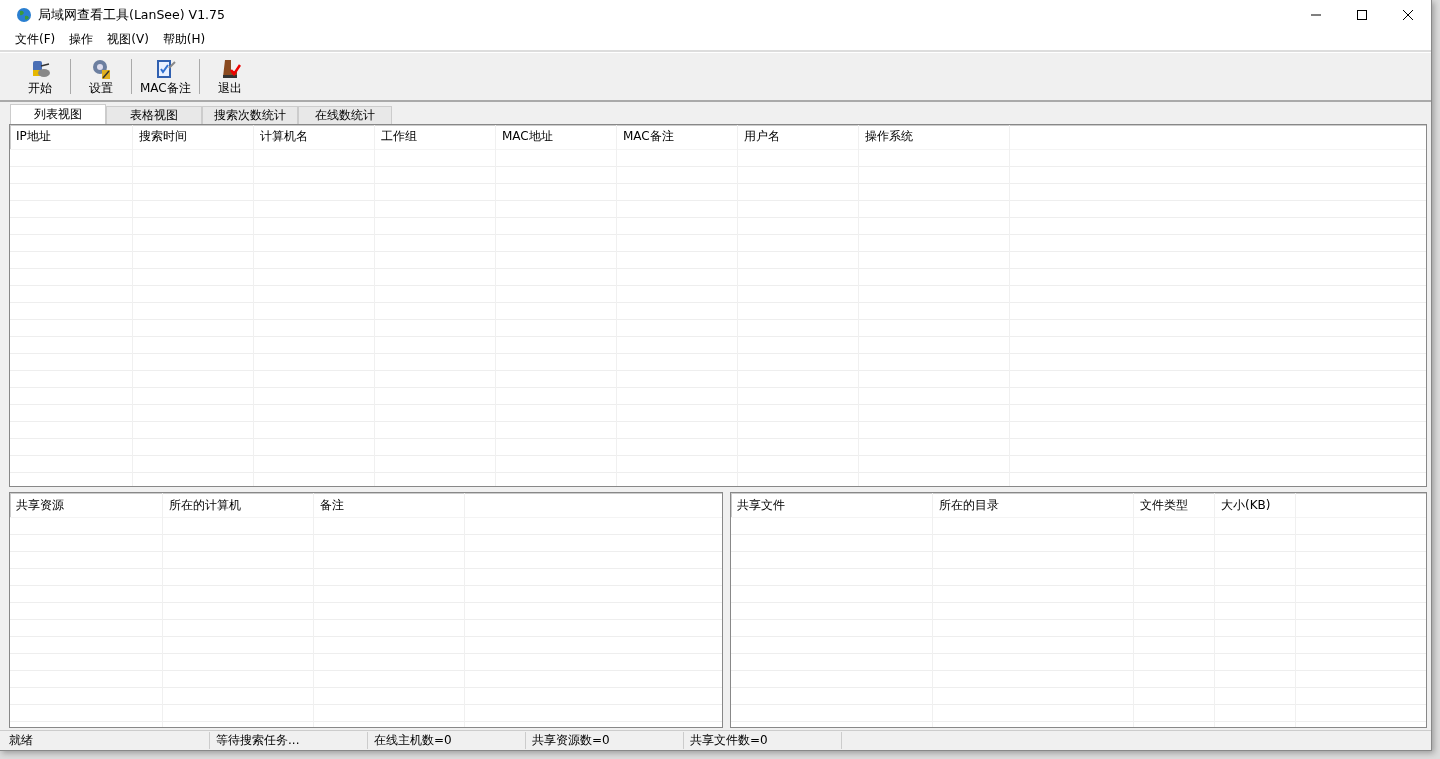 This screenshot has height=759, width=1440. What do you see at coordinates (132, 15) in the screenshot?
I see `window-title: 局域网查看工具(LanSee) V1.75` at bounding box center [132, 15].